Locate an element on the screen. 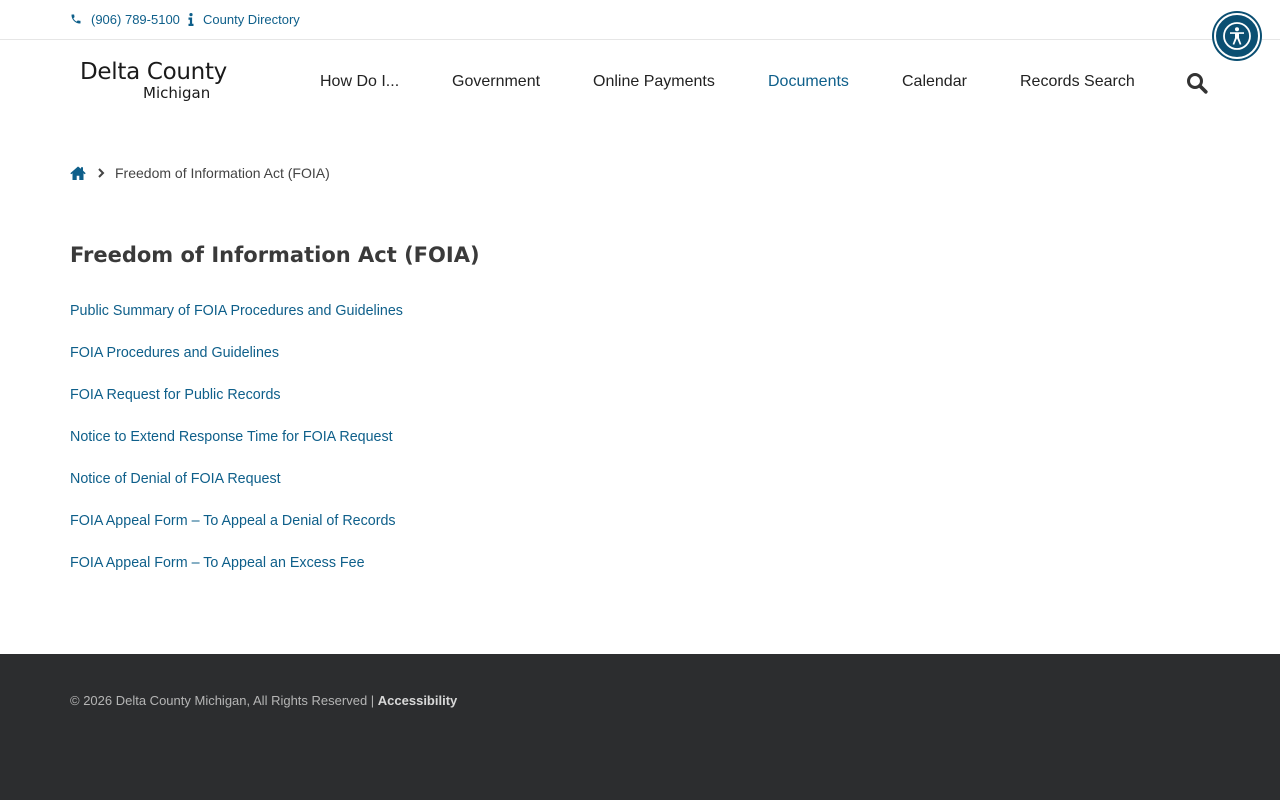 The image size is (1280, 800). search-icon is located at coordinates (1197, 83).